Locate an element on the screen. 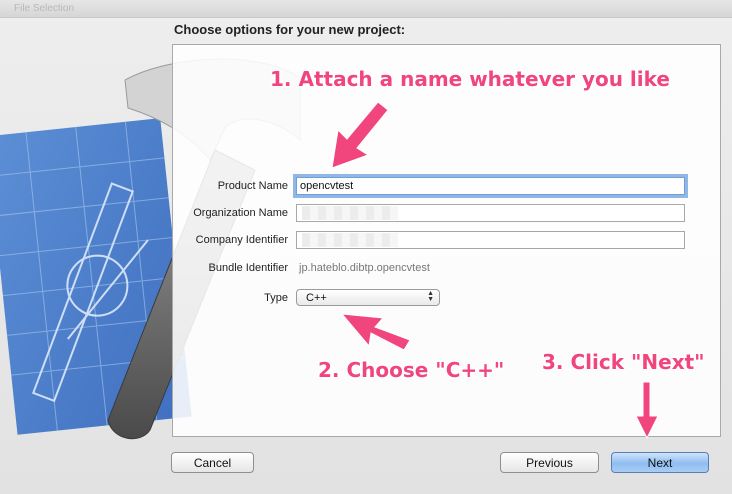  annotation-step-1: 1. Attach a name whatever you like is located at coordinates (470, 79).